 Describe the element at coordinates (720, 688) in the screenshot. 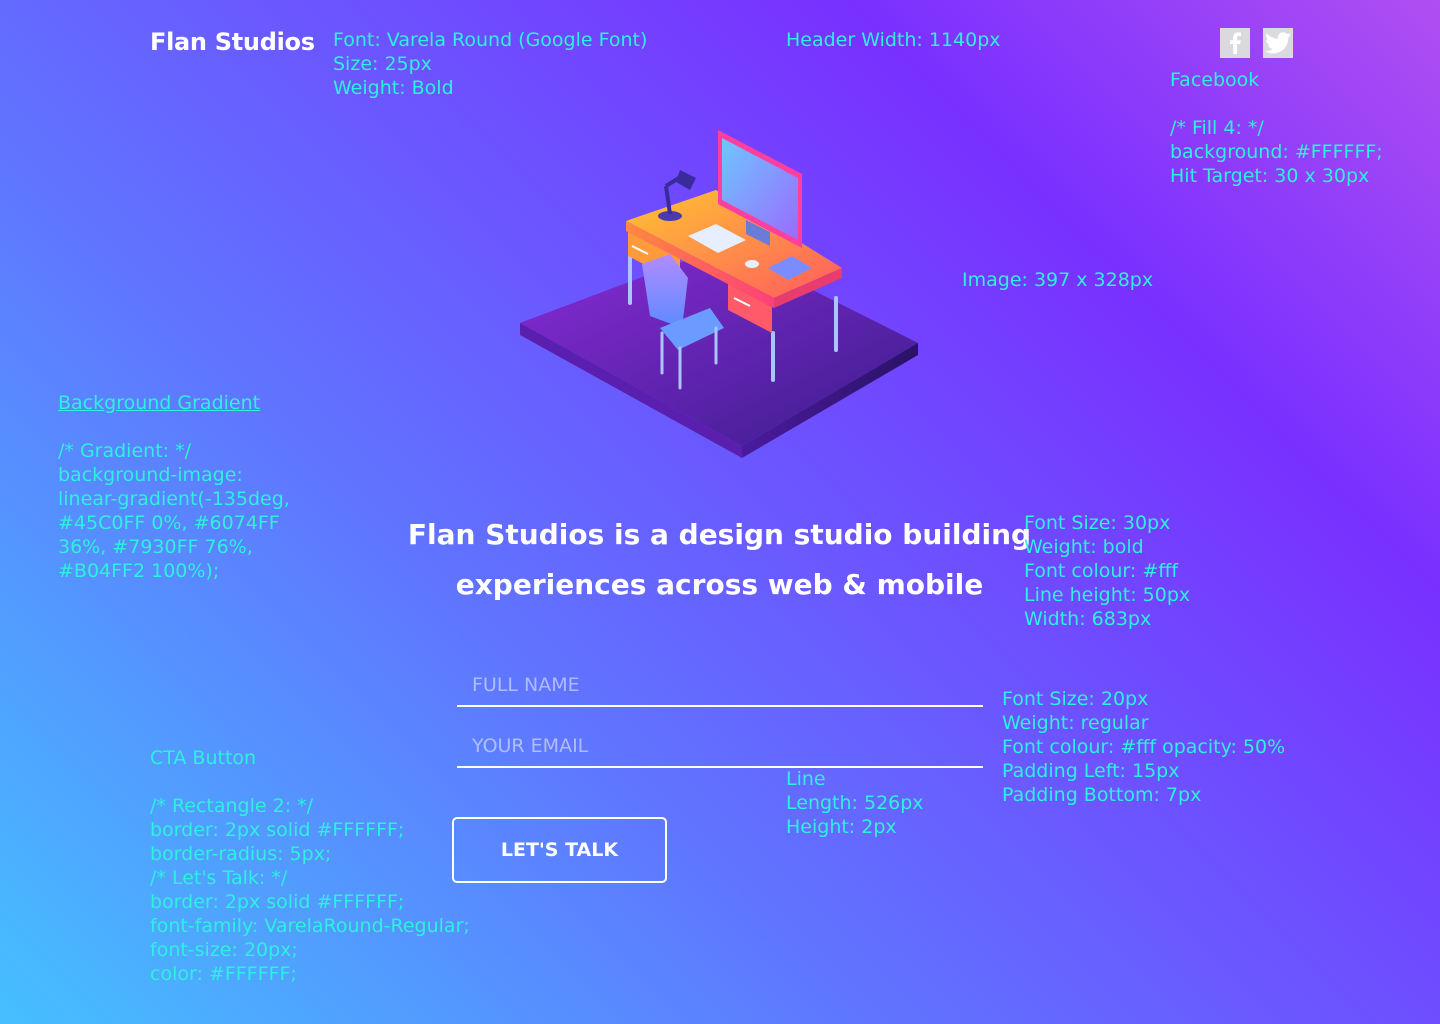

I see `full-name-input` at that location.